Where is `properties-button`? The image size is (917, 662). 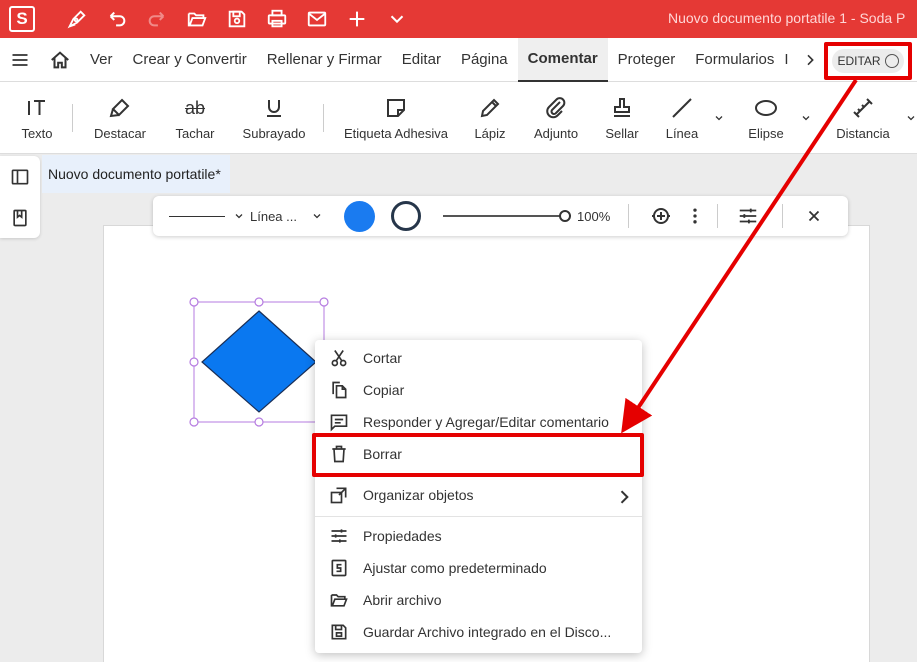 properties-button is located at coordinates (748, 216).